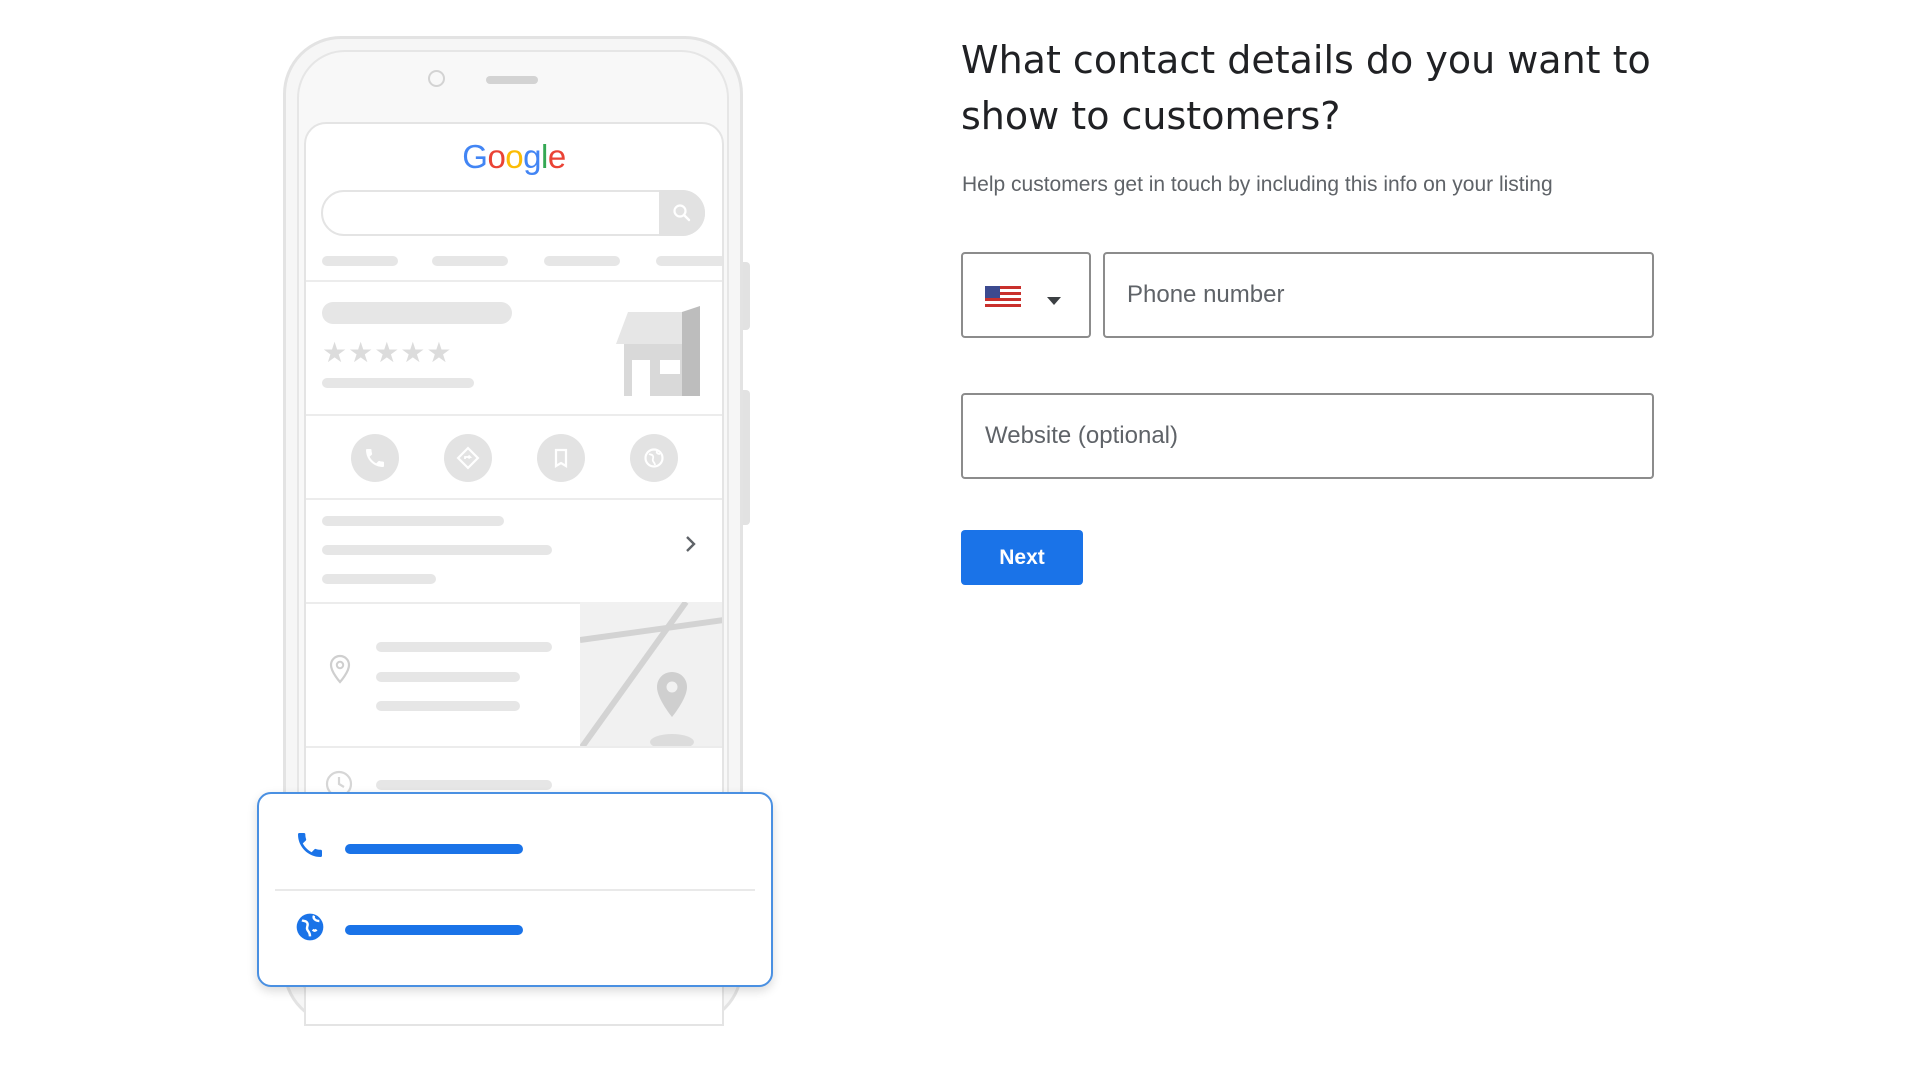 The width and height of the screenshot is (1920, 1080). Describe the element at coordinates (468, 458) in the screenshot. I see `directions-icon` at that location.